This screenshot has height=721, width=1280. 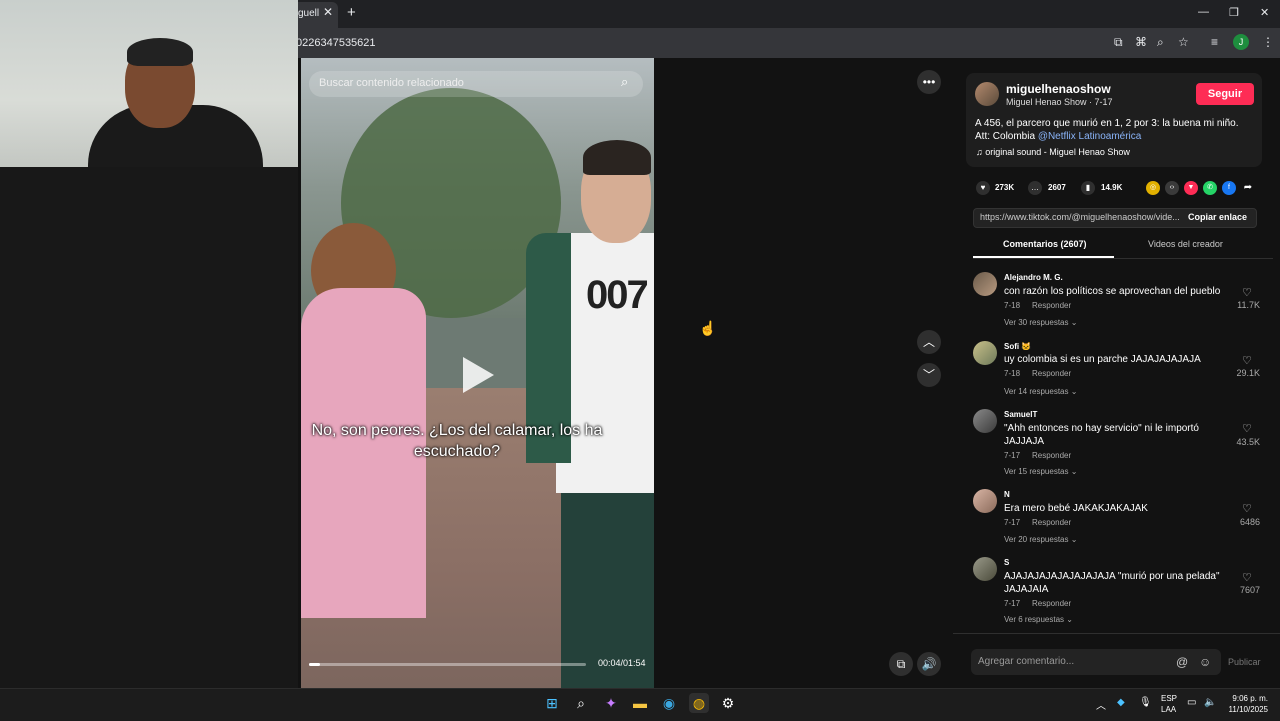 What do you see at coordinates (987, 94) in the screenshot?
I see `creator-avatar` at bounding box center [987, 94].